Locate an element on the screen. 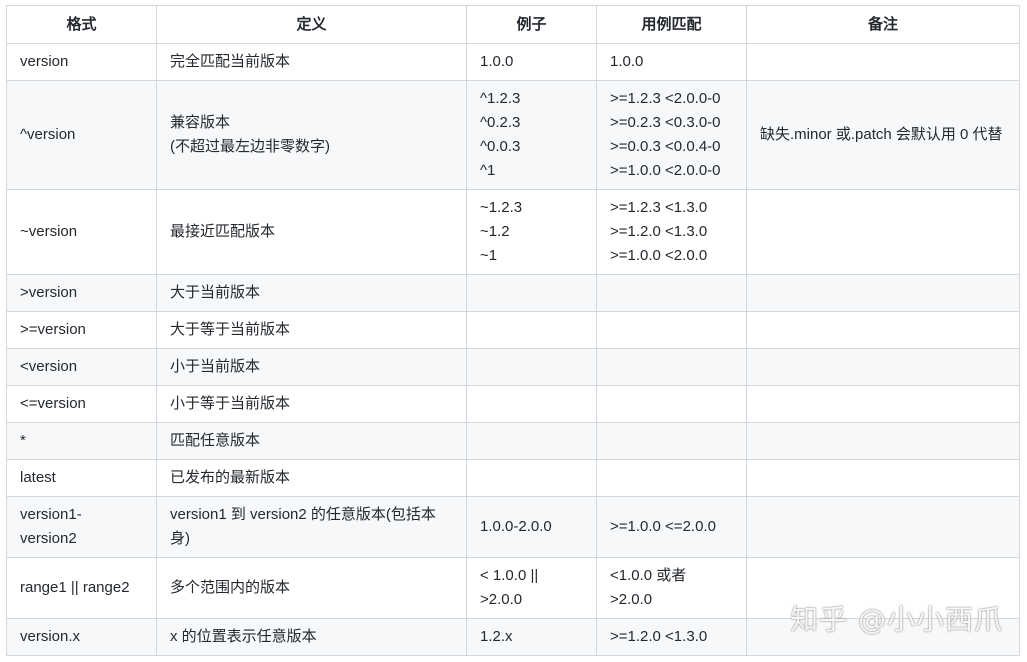 This screenshot has height=662, width=1027. definition-cell: 大于等于当前版本 is located at coordinates (311, 330).